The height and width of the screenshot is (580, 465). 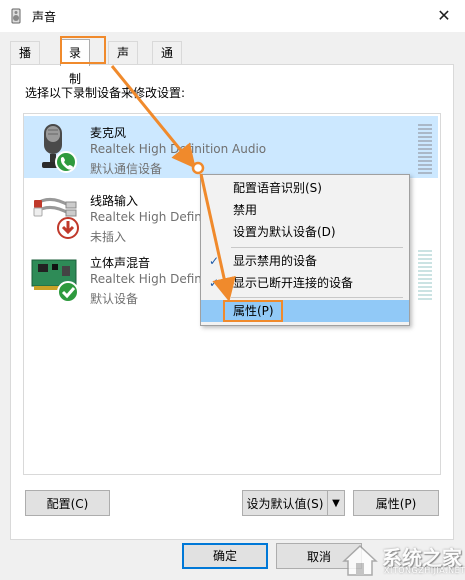 I want to click on menu-item-set-default: 设置为默认设备(D), so click(x=305, y=232).